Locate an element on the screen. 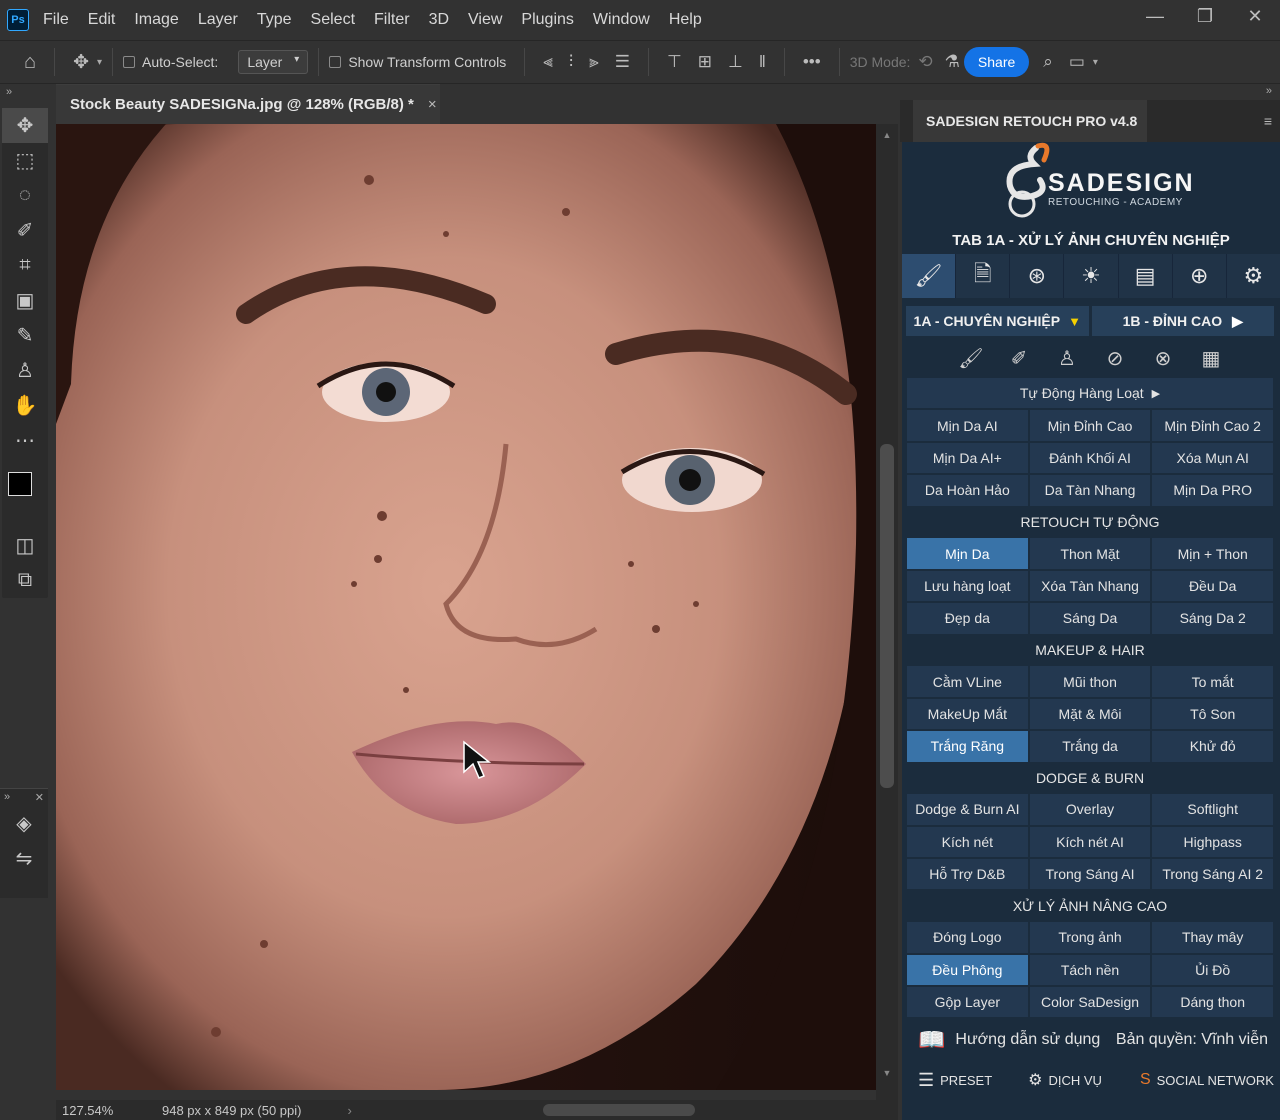 The image size is (1280, 1120). menu-file: File is located at coordinates (56, 20).